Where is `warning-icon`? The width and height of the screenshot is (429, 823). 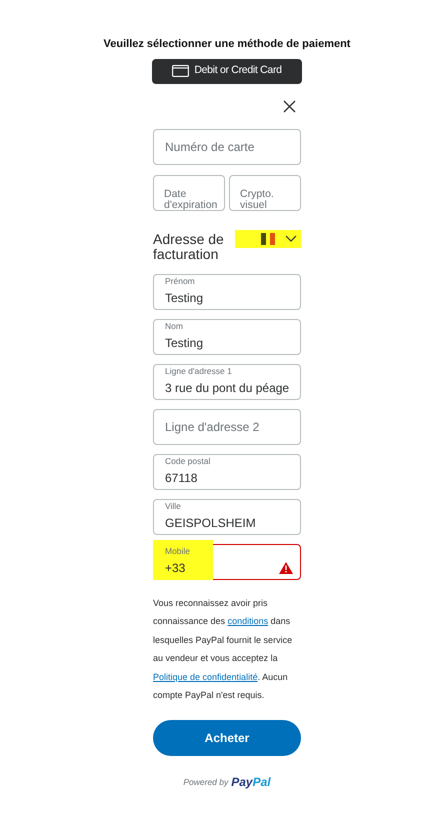 warning-icon is located at coordinates (286, 568).